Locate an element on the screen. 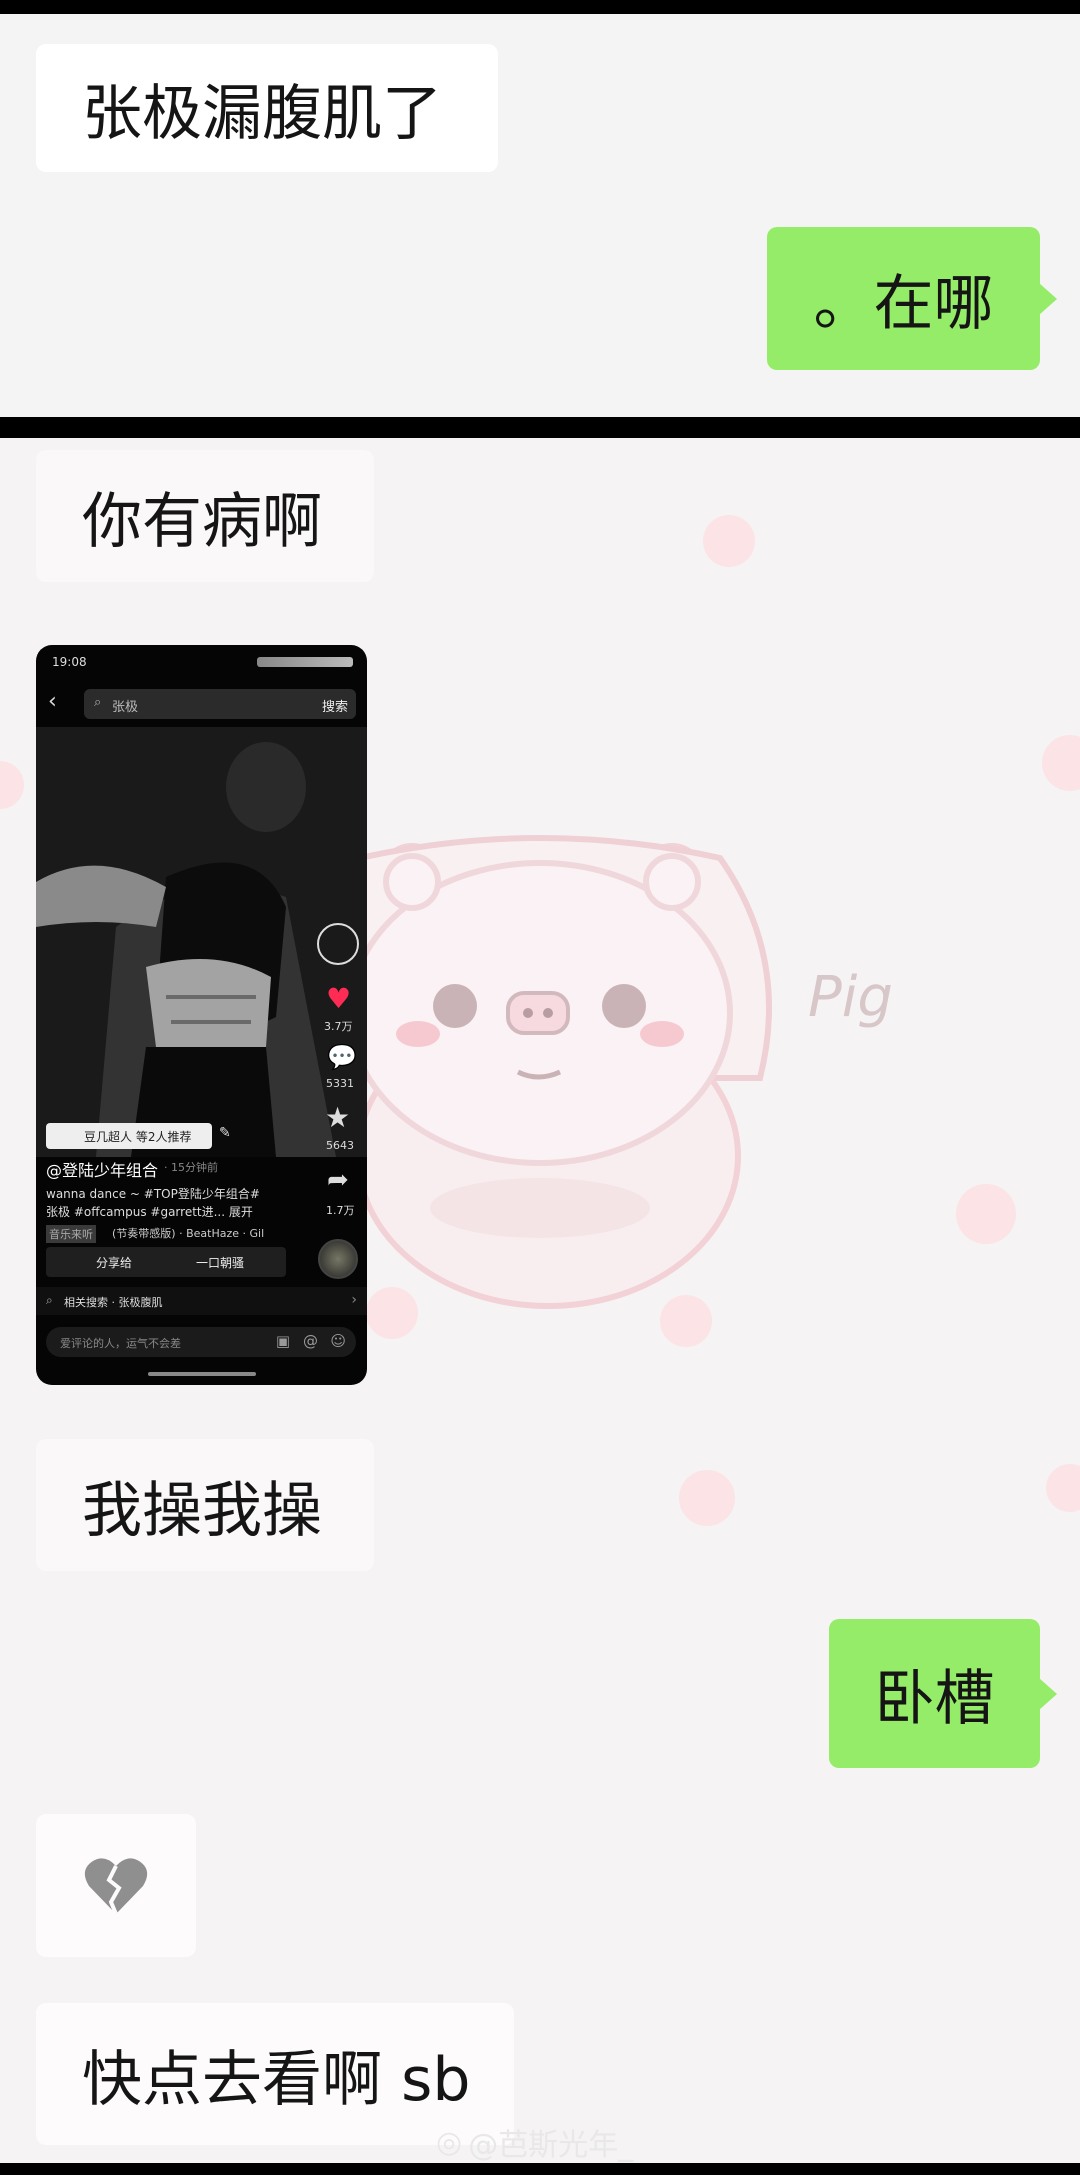  caption-line: 张极 #offcampus #garrett进... 展开 is located at coordinates (149, 1211).